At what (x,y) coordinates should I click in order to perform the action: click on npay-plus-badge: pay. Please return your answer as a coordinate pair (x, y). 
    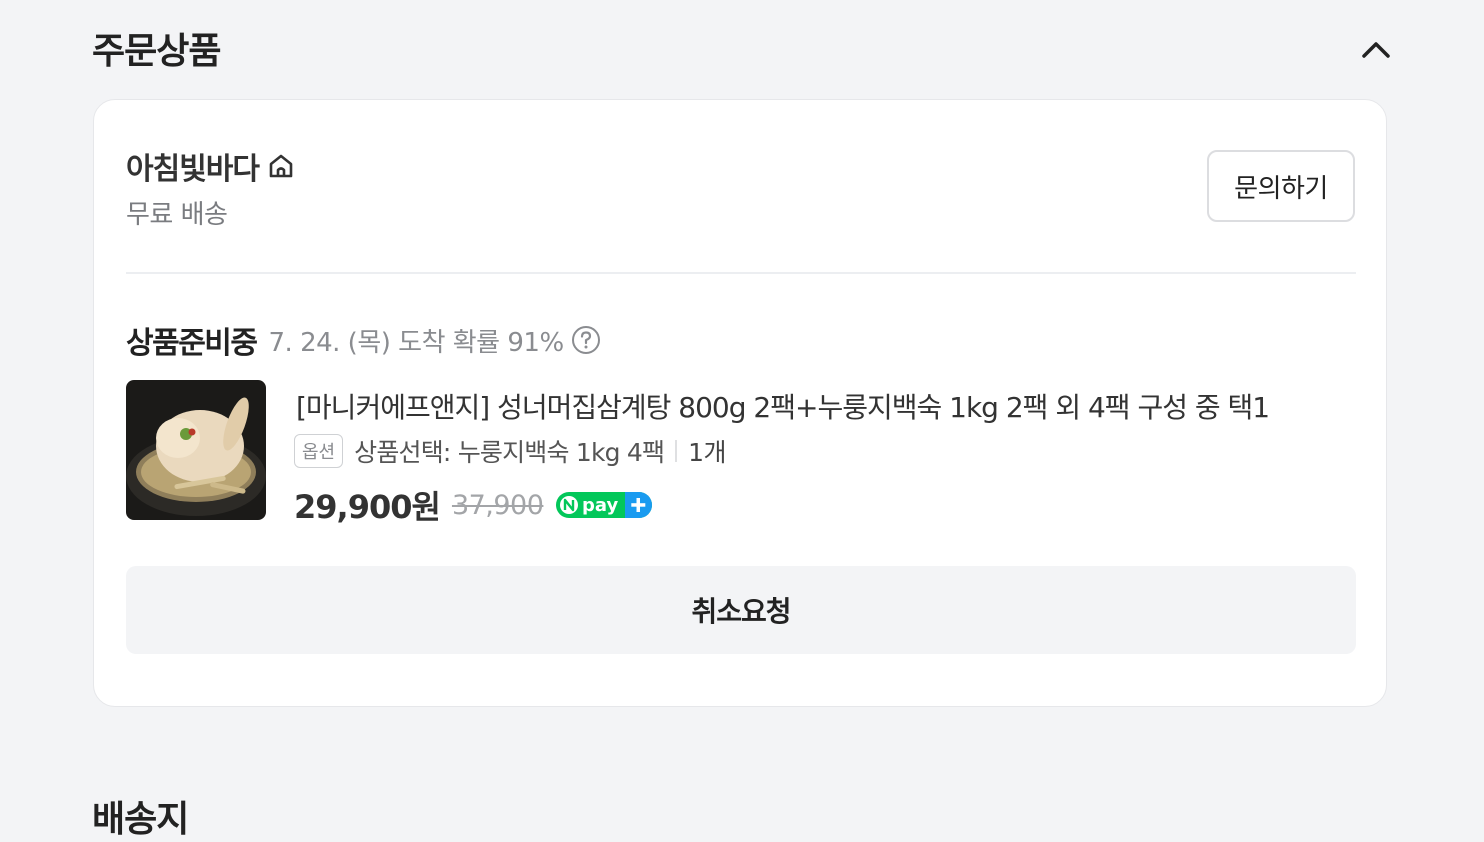
    Looking at the image, I should click on (604, 505).